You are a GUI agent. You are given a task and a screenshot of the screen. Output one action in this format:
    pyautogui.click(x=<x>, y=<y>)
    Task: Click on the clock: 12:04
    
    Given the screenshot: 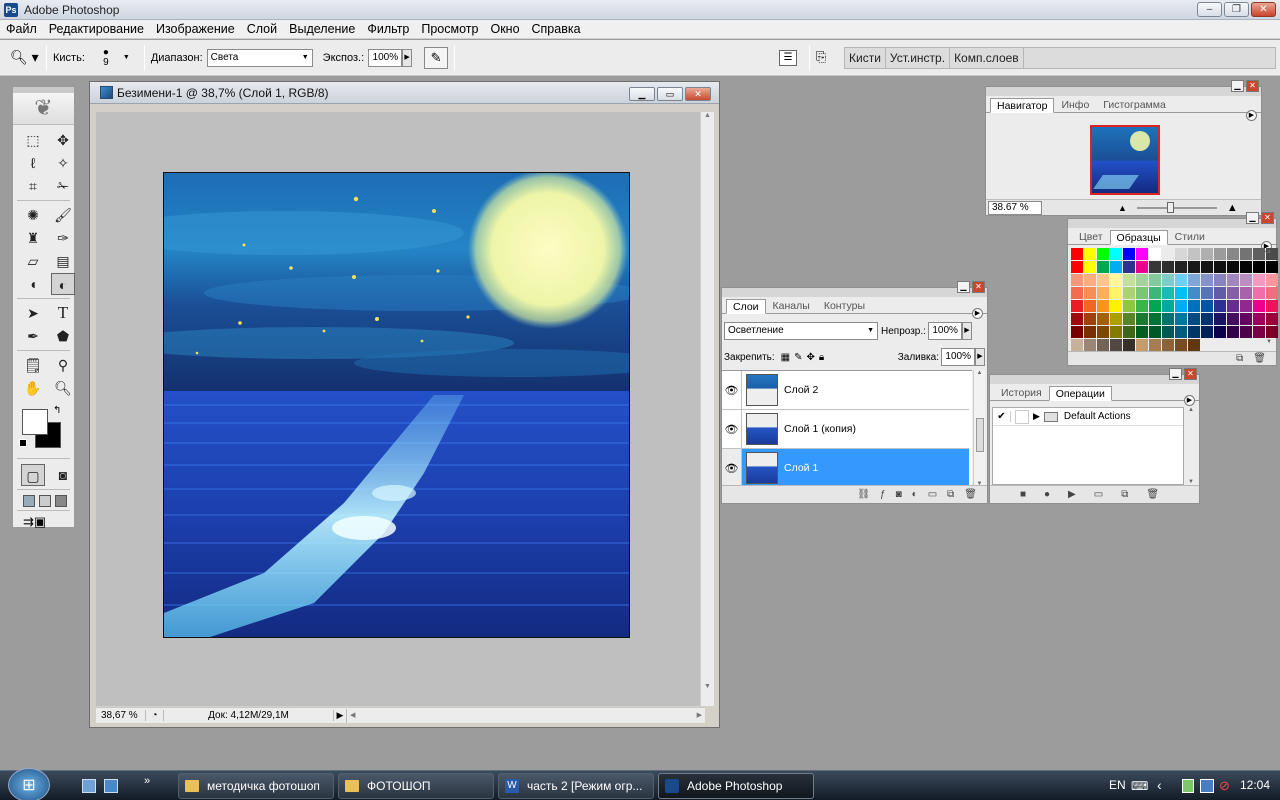 What is the action you would take?
    pyautogui.click(x=1255, y=785)
    